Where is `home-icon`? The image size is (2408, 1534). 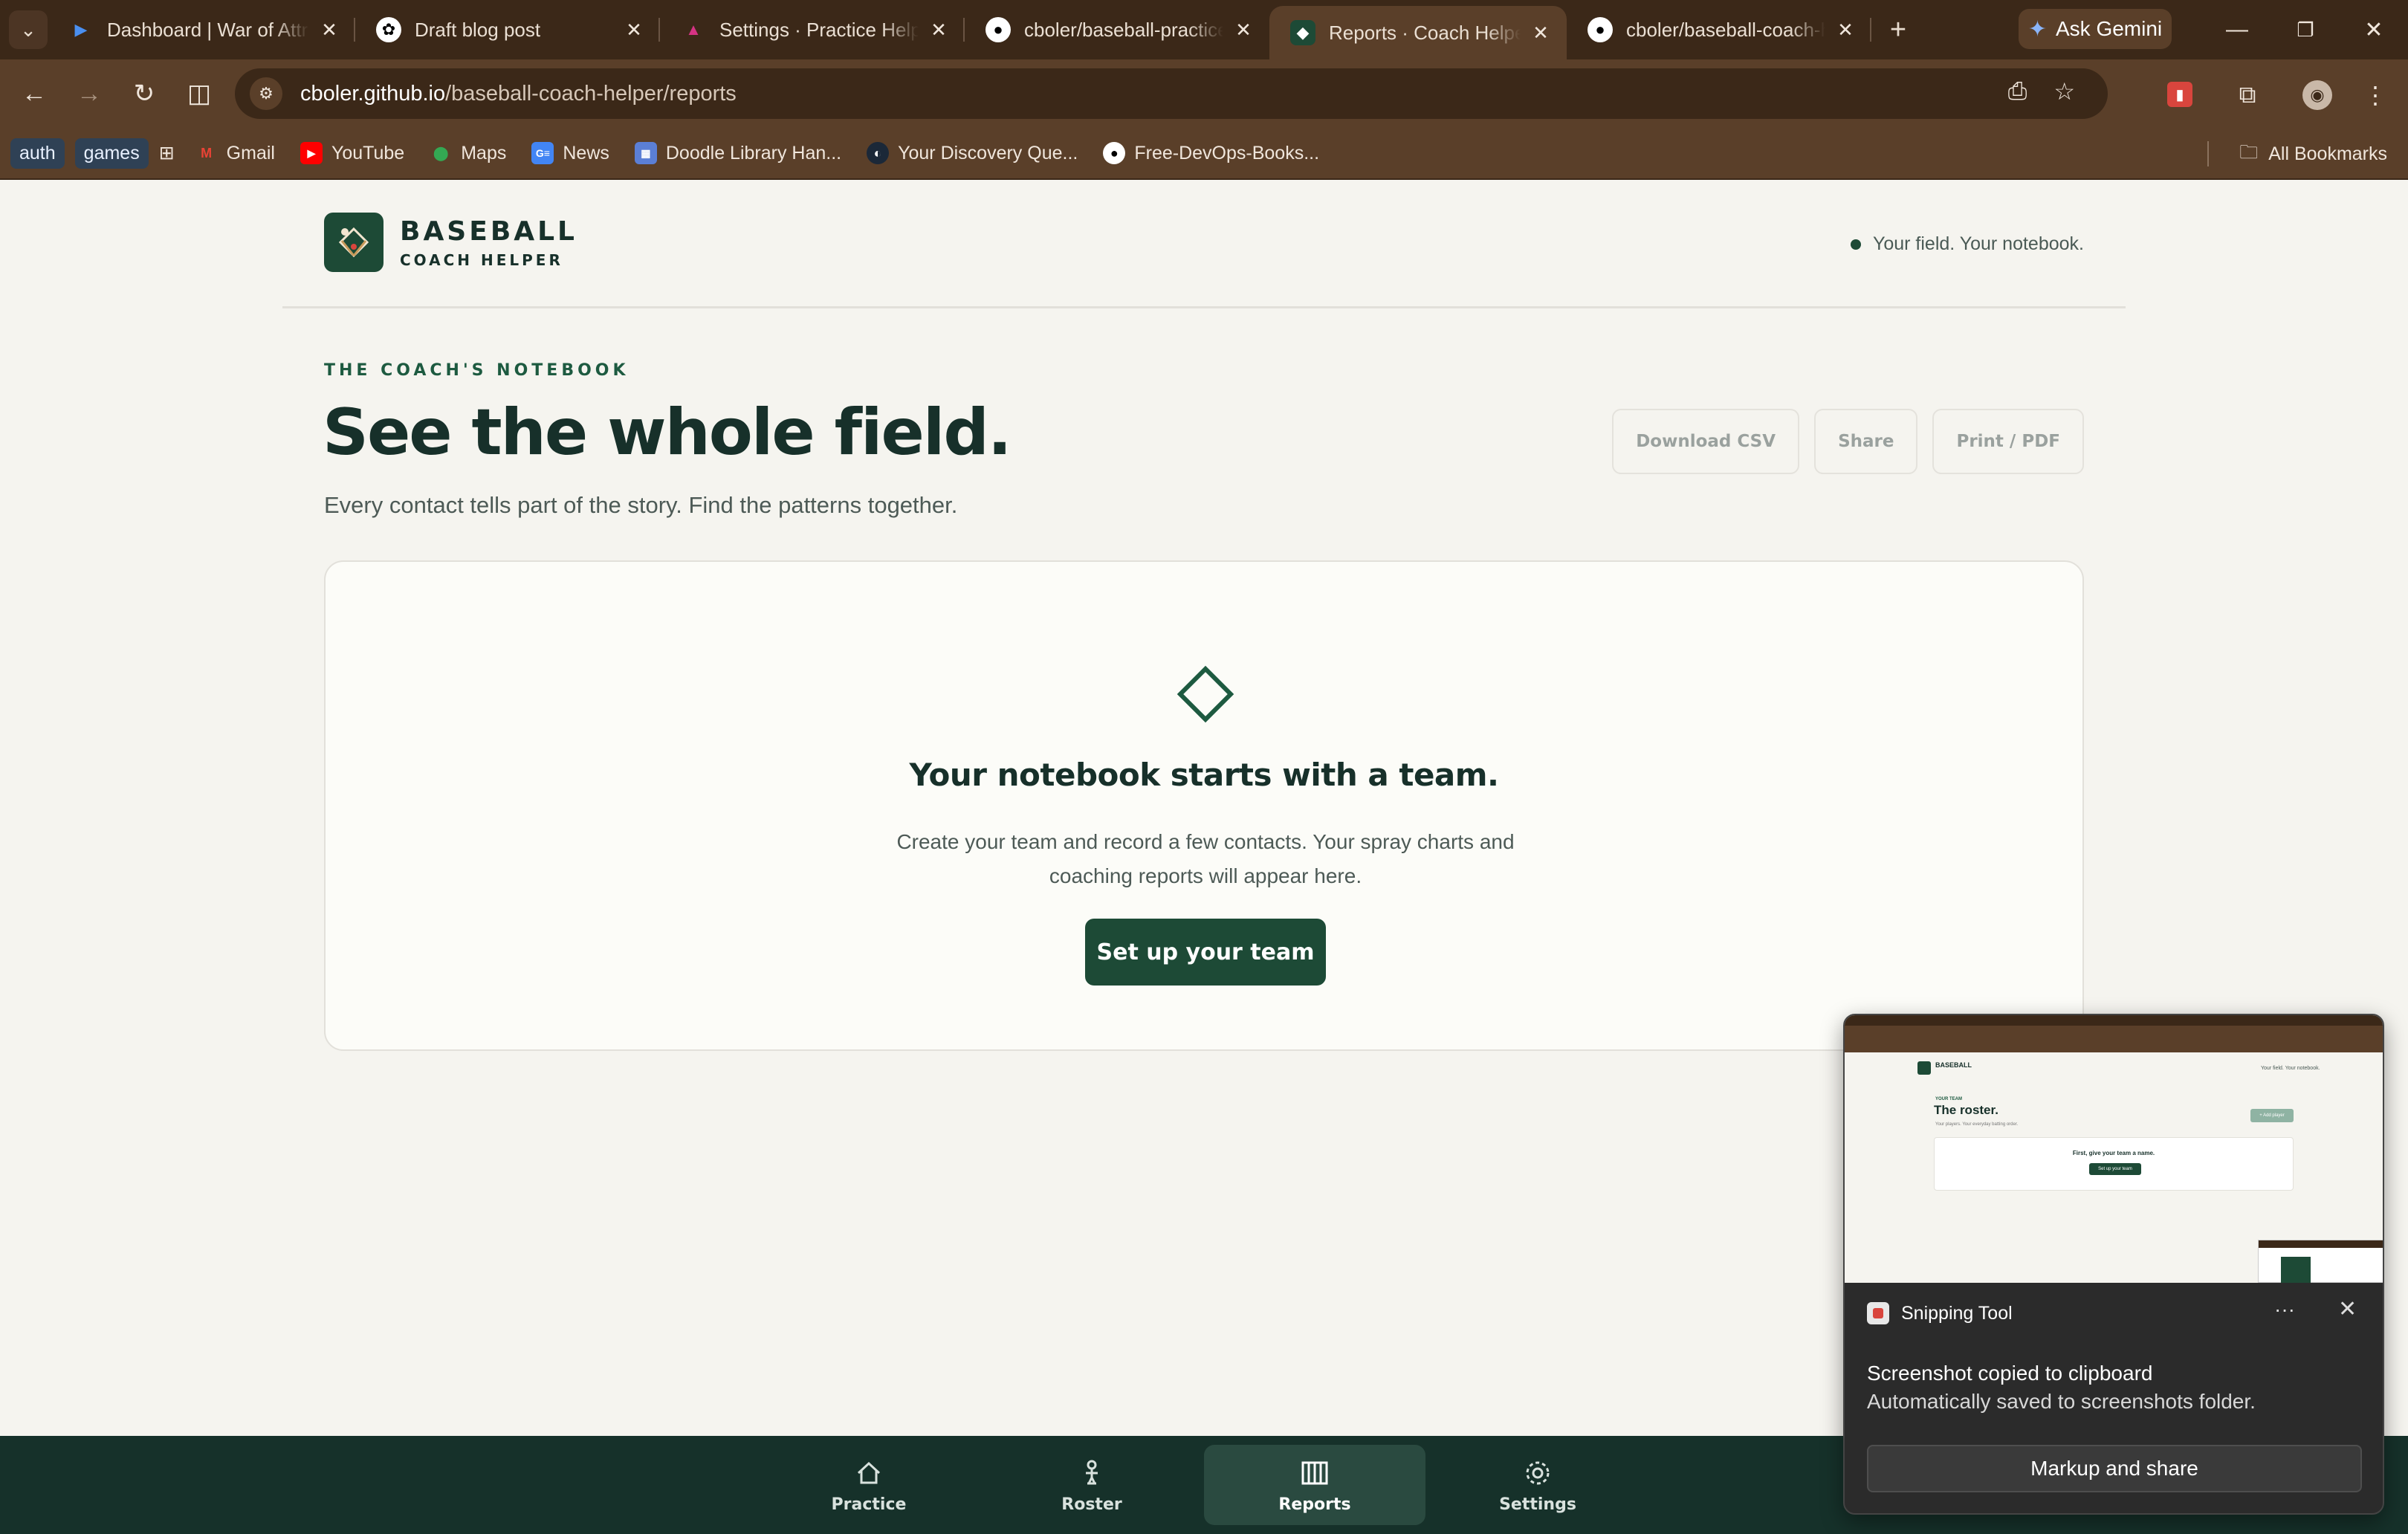
home-icon is located at coordinates (869, 1472).